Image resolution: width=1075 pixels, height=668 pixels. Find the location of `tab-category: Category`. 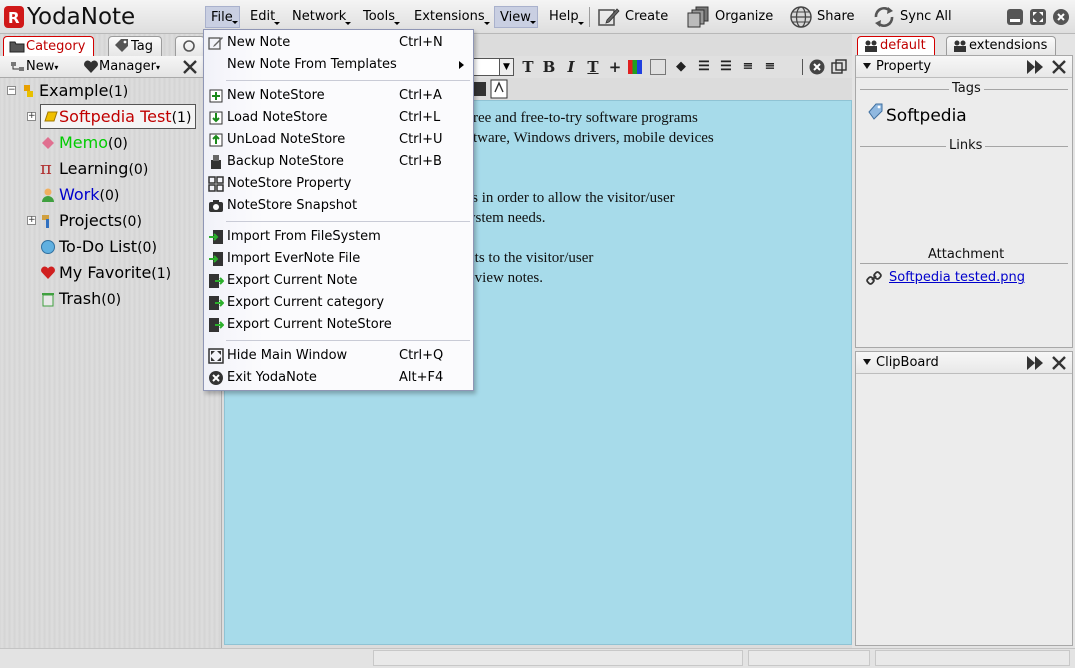

tab-category: Category is located at coordinates (49, 46).